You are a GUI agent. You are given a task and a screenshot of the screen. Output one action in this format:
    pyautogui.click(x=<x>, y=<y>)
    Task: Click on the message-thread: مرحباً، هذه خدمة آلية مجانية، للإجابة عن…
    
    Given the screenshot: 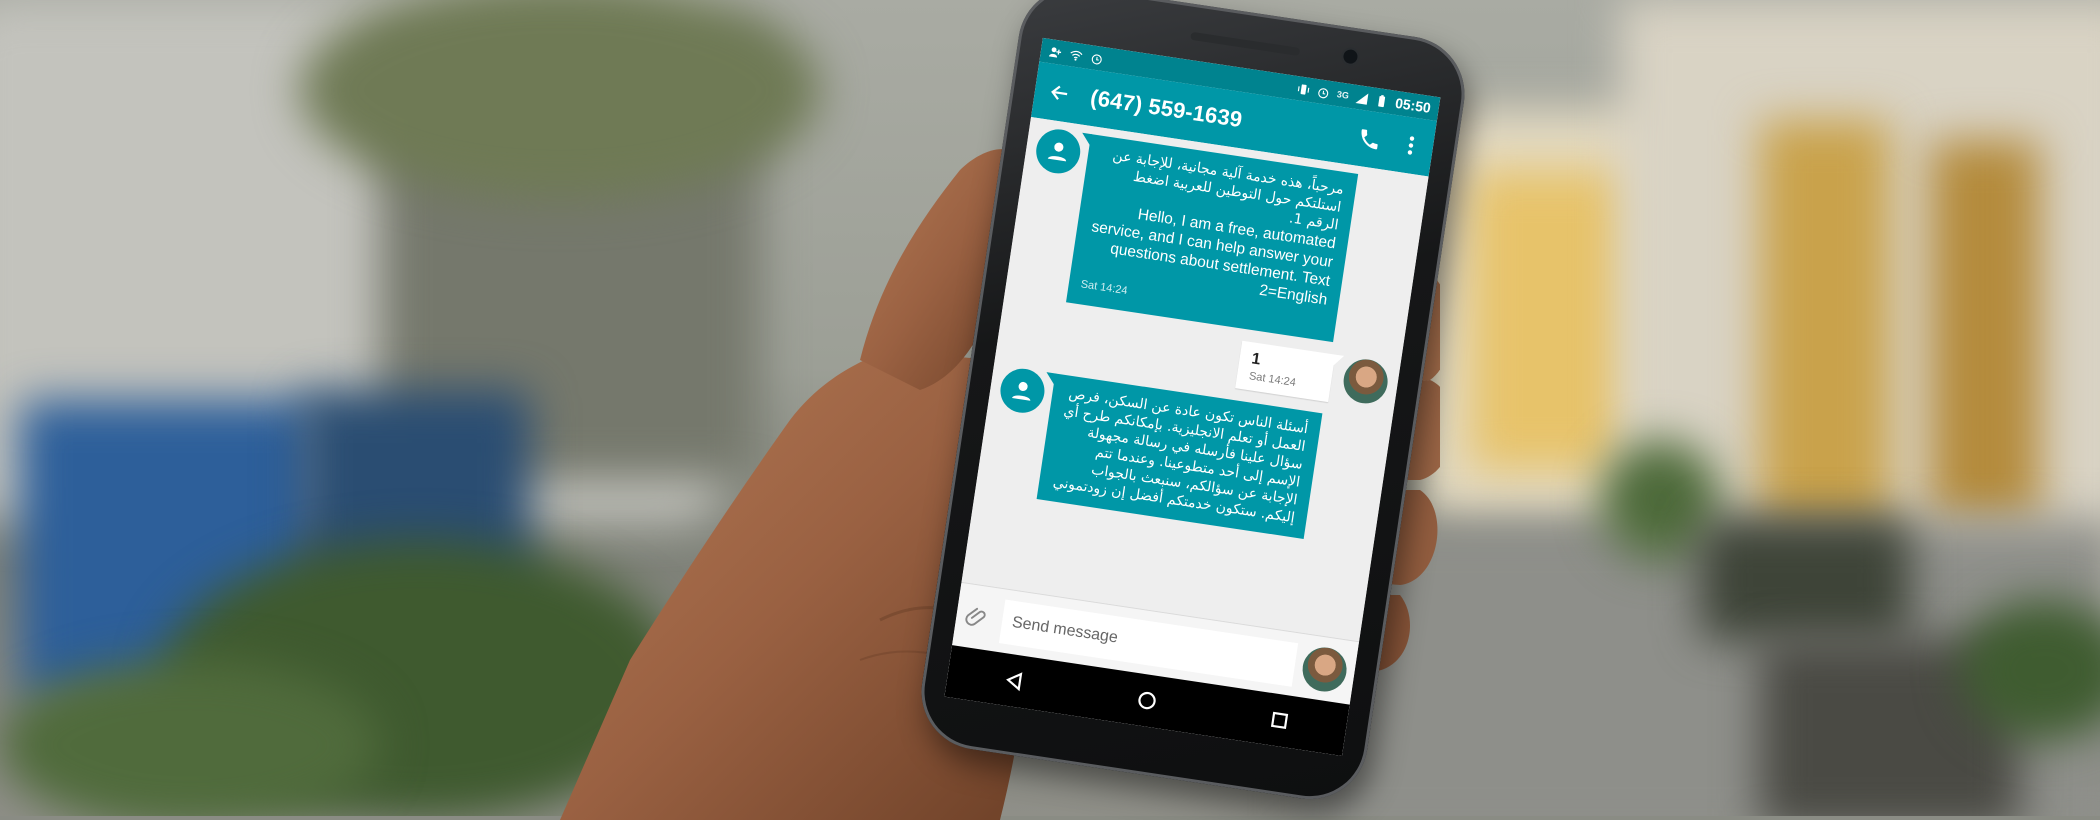 What is the action you would take?
    pyautogui.click(x=1195, y=379)
    